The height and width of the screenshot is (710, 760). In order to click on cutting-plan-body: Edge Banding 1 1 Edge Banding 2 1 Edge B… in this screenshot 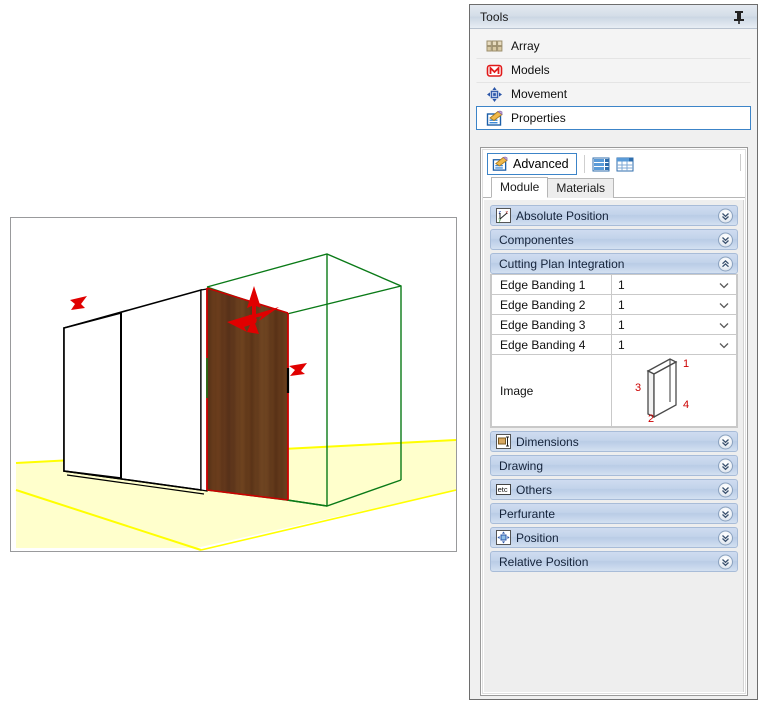, I will do `click(614, 351)`.